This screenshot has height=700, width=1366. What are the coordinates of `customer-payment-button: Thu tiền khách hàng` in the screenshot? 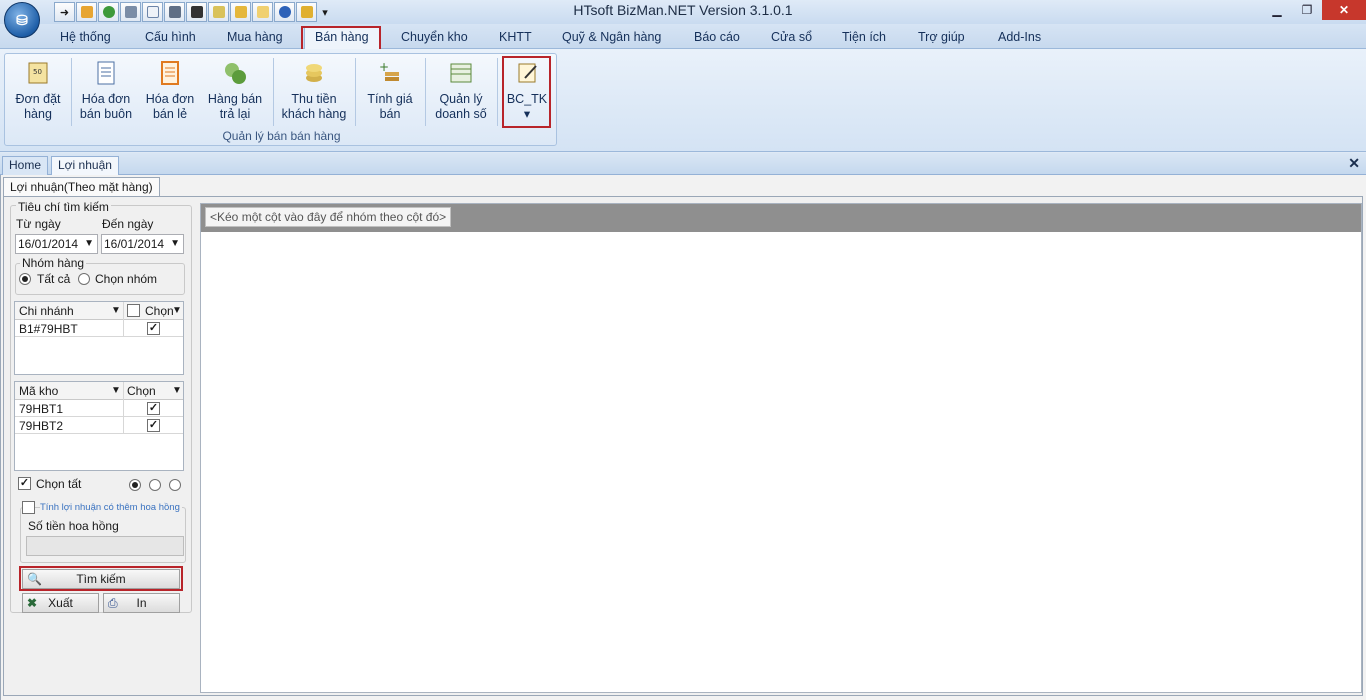 It's located at (314, 92).